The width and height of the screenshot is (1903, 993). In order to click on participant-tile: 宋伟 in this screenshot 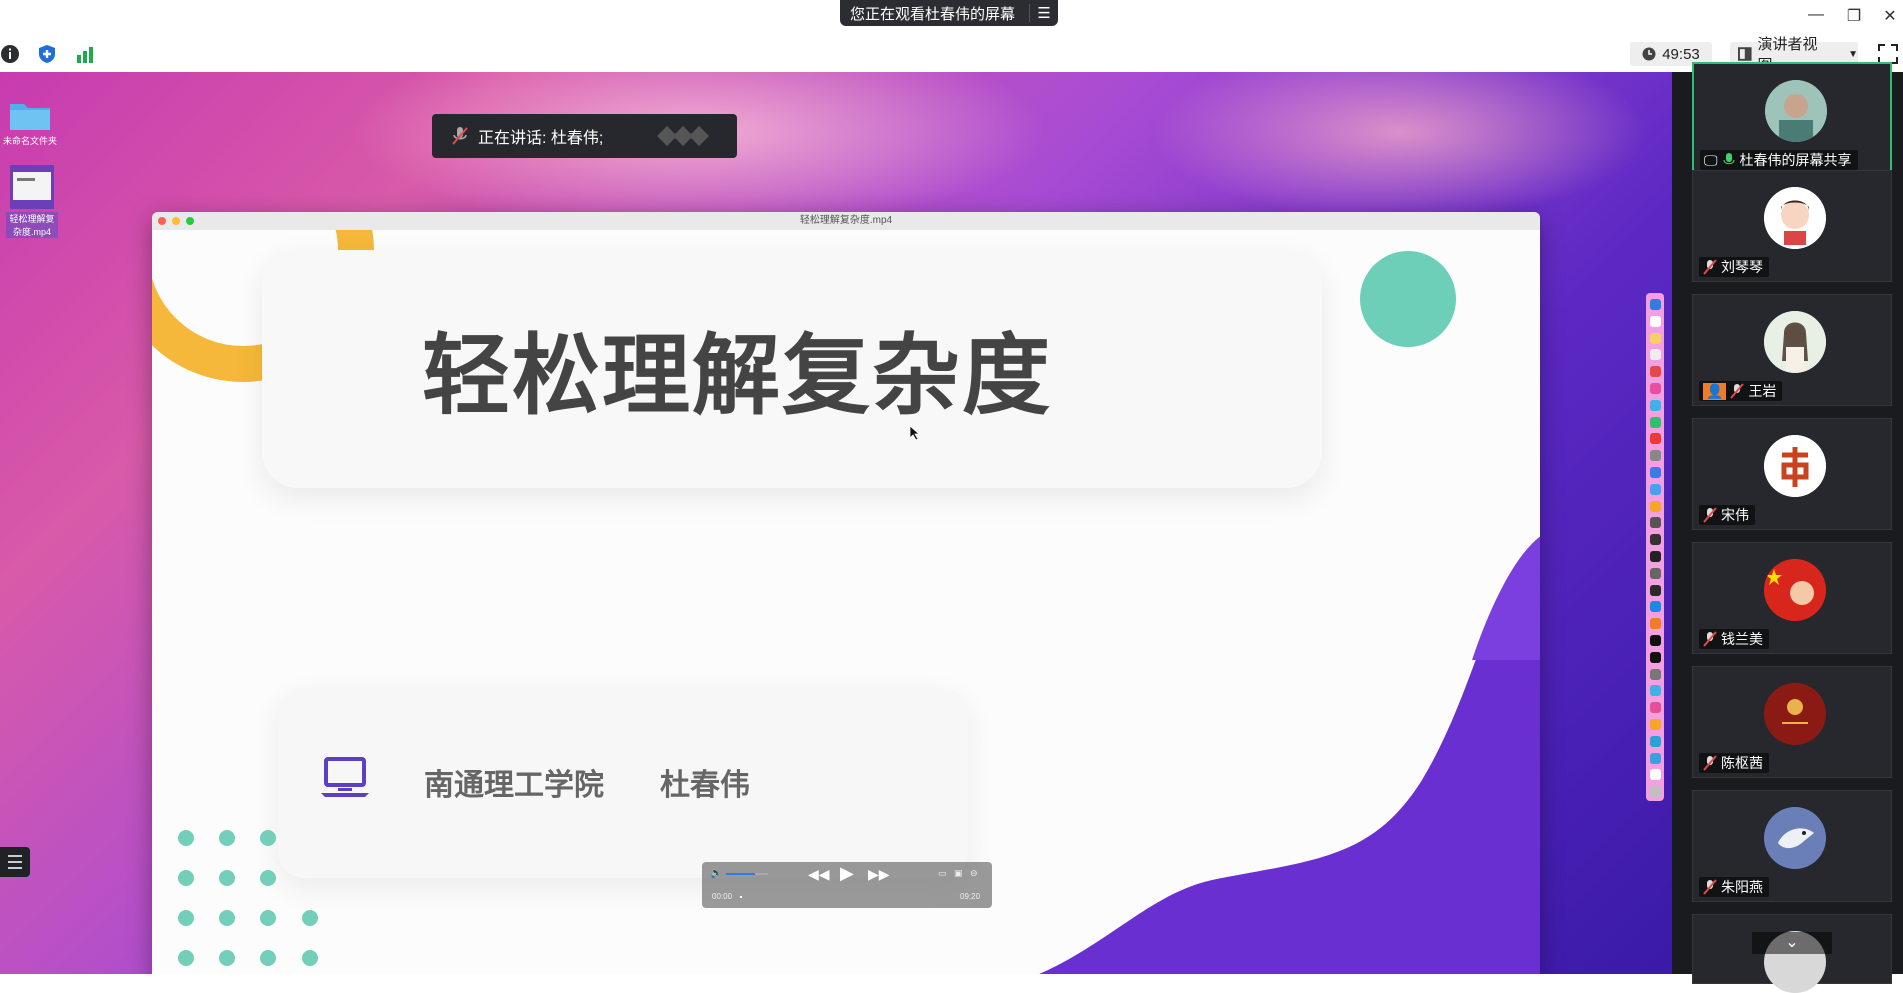, I will do `click(1792, 474)`.